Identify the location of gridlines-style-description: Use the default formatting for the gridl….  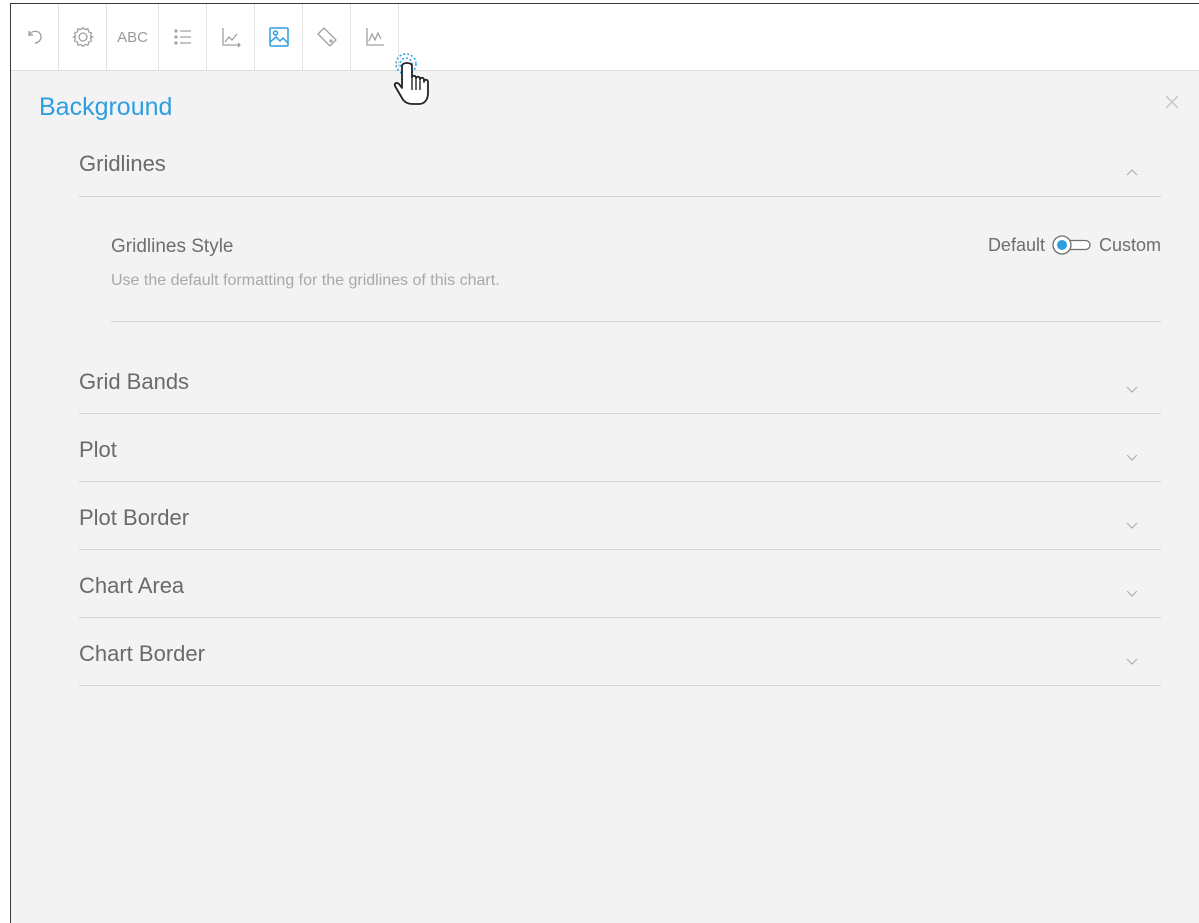
(305, 280).